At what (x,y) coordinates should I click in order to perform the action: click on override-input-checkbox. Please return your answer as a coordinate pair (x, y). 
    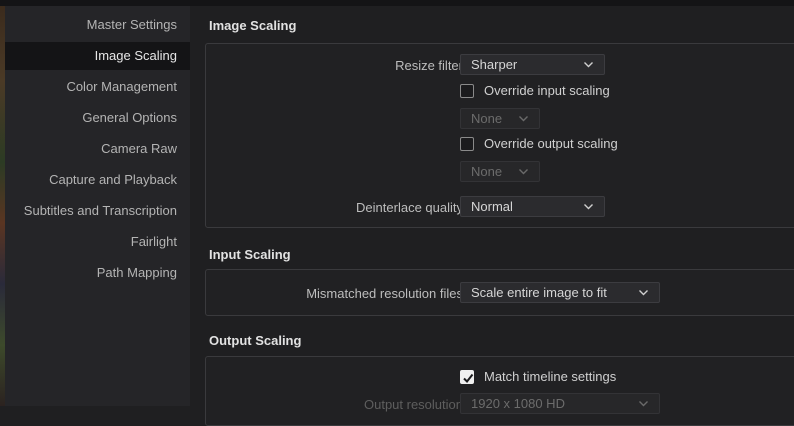
    Looking at the image, I should click on (467, 91).